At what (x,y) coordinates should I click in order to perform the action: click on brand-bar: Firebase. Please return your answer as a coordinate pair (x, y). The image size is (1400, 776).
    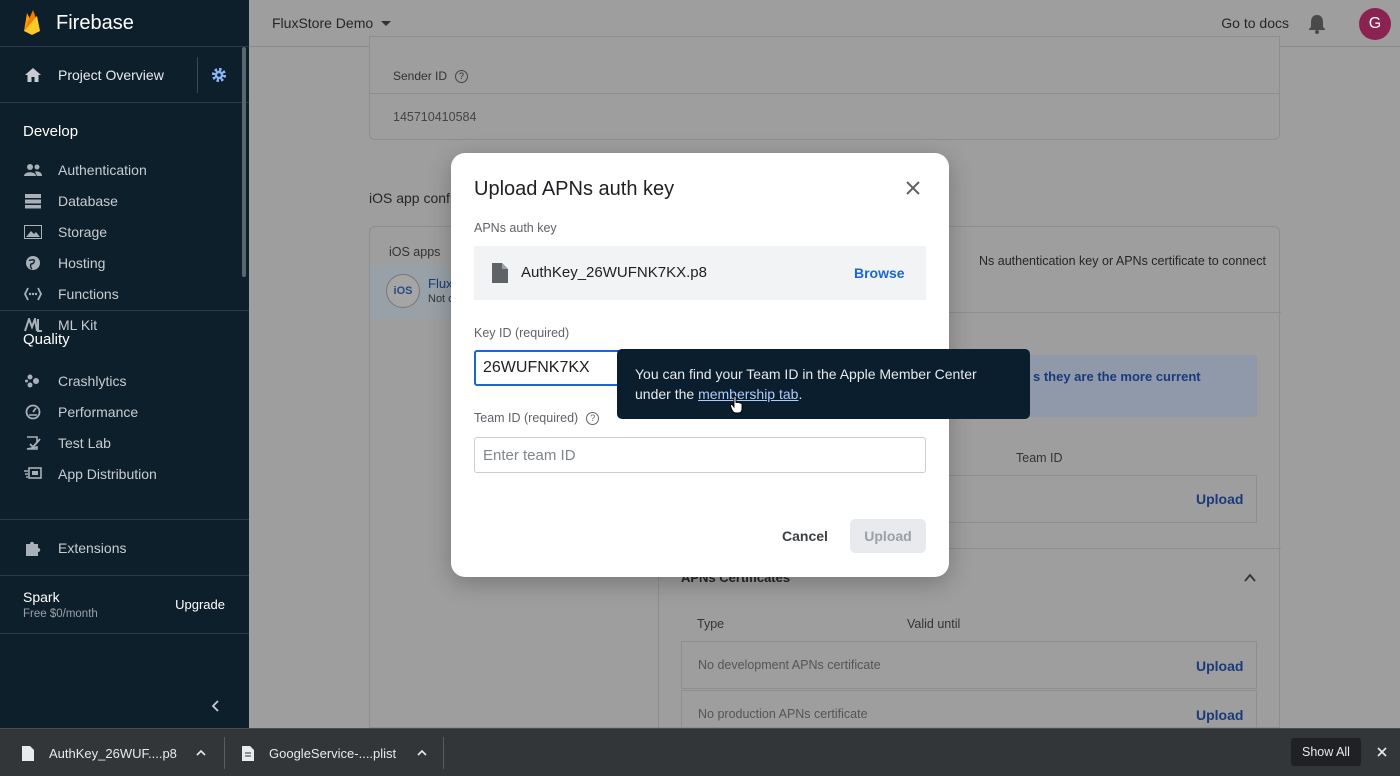
    Looking at the image, I should click on (124, 23).